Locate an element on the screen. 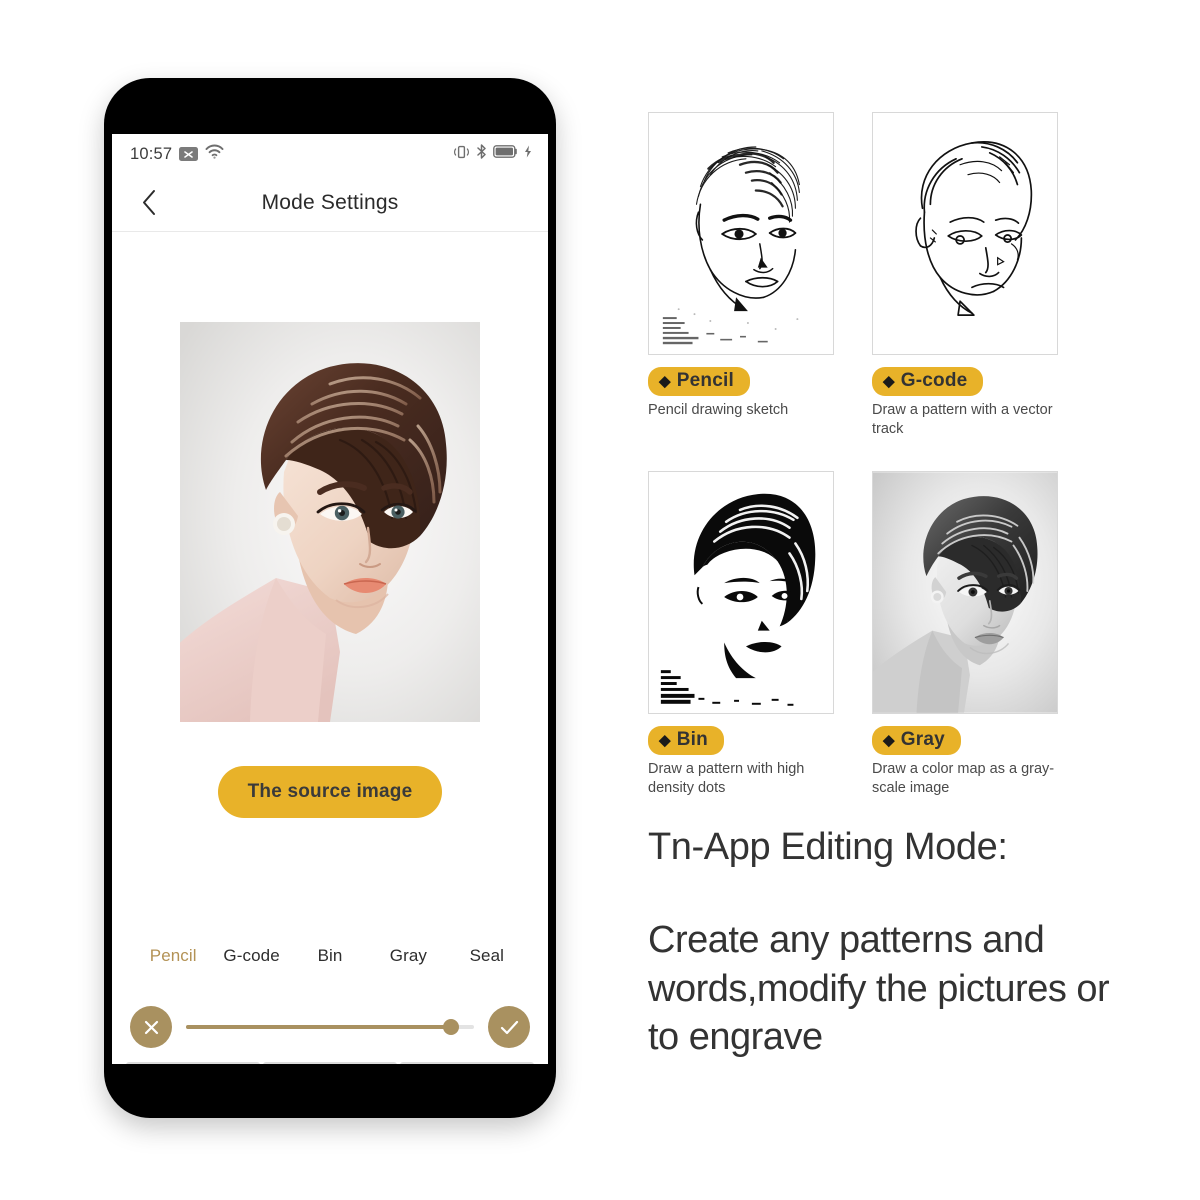  slider-control-row is located at coordinates (330, 1027).